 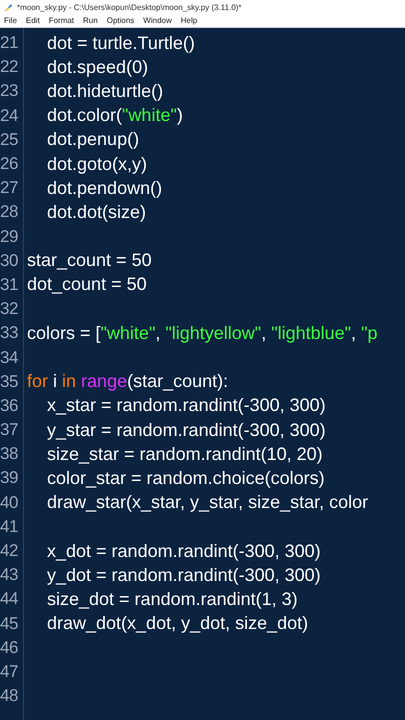 I want to click on menu-item: File, so click(x=10, y=20).